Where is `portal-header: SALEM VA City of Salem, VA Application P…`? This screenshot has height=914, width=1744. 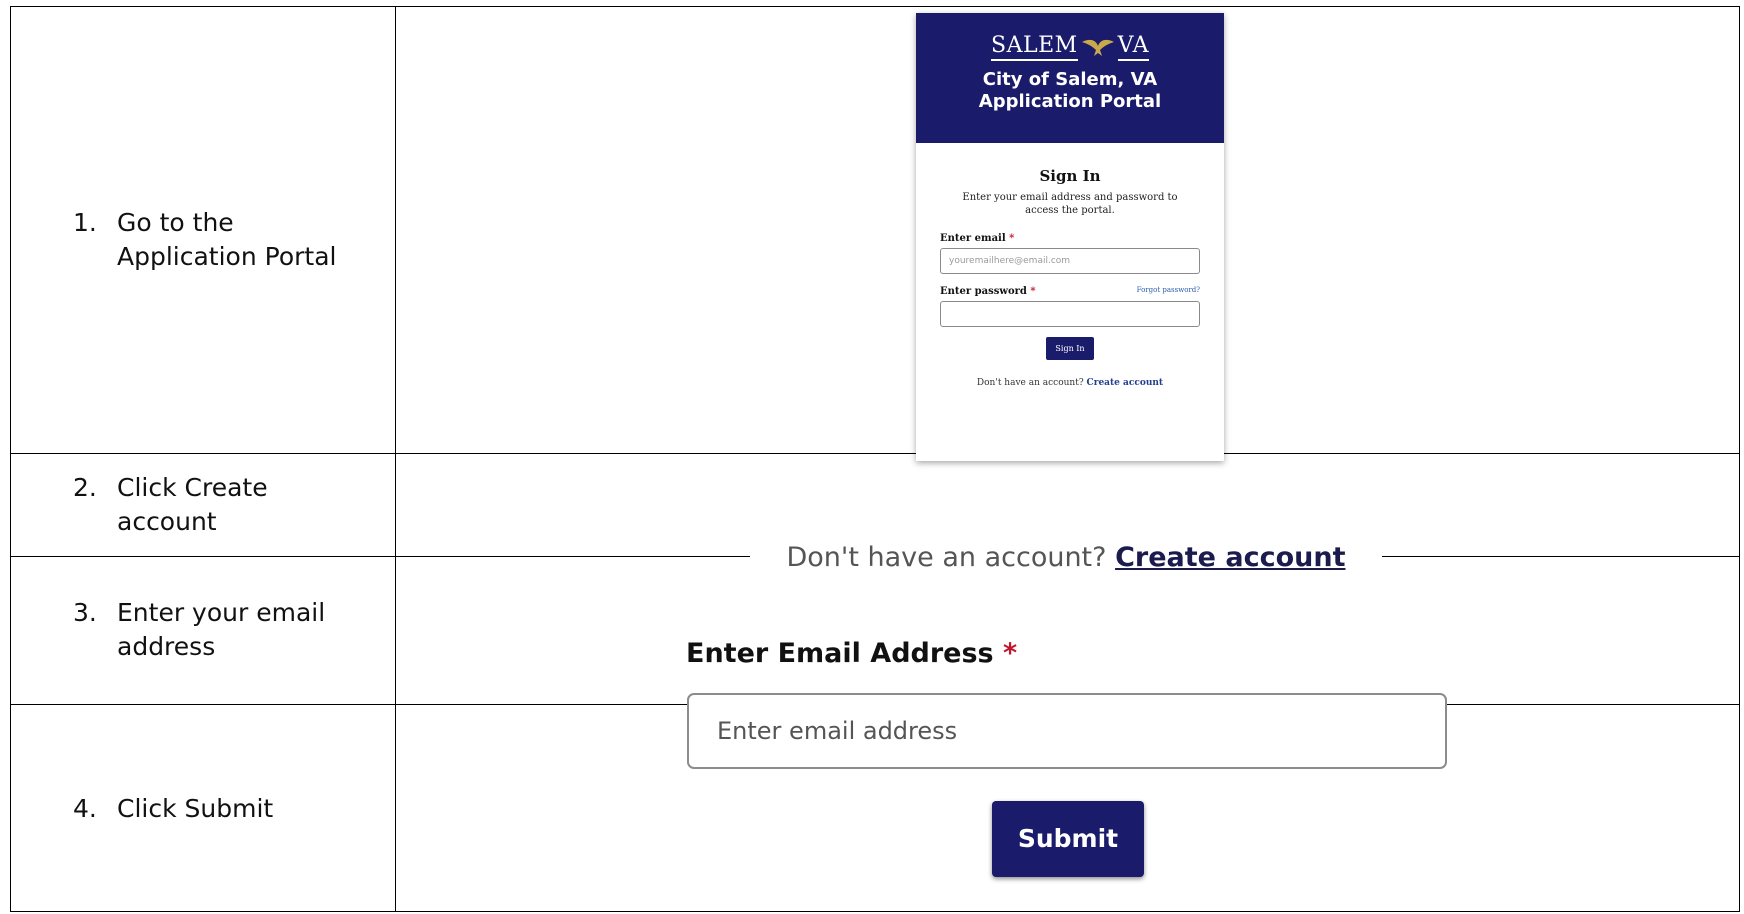 portal-header: SALEM VA City of Salem, VA Application P… is located at coordinates (1070, 78).